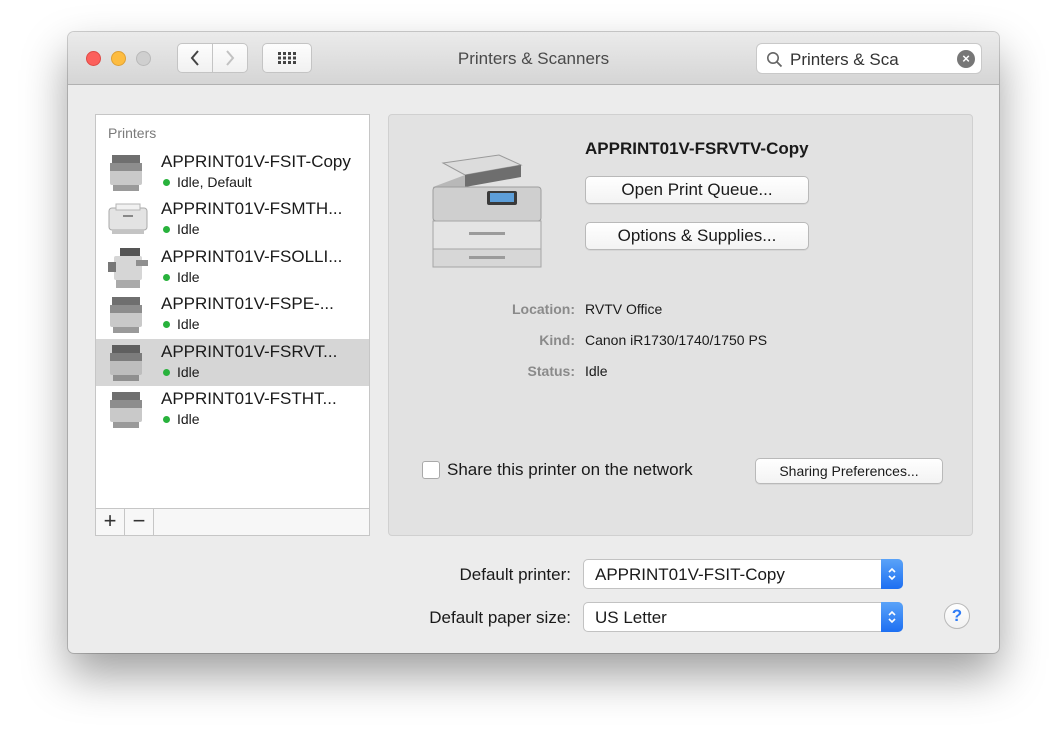 This screenshot has width=1051, height=740. What do you see at coordinates (214, 182) in the screenshot?
I see `printer-status: Idle, Default` at bounding box center [214, 182].